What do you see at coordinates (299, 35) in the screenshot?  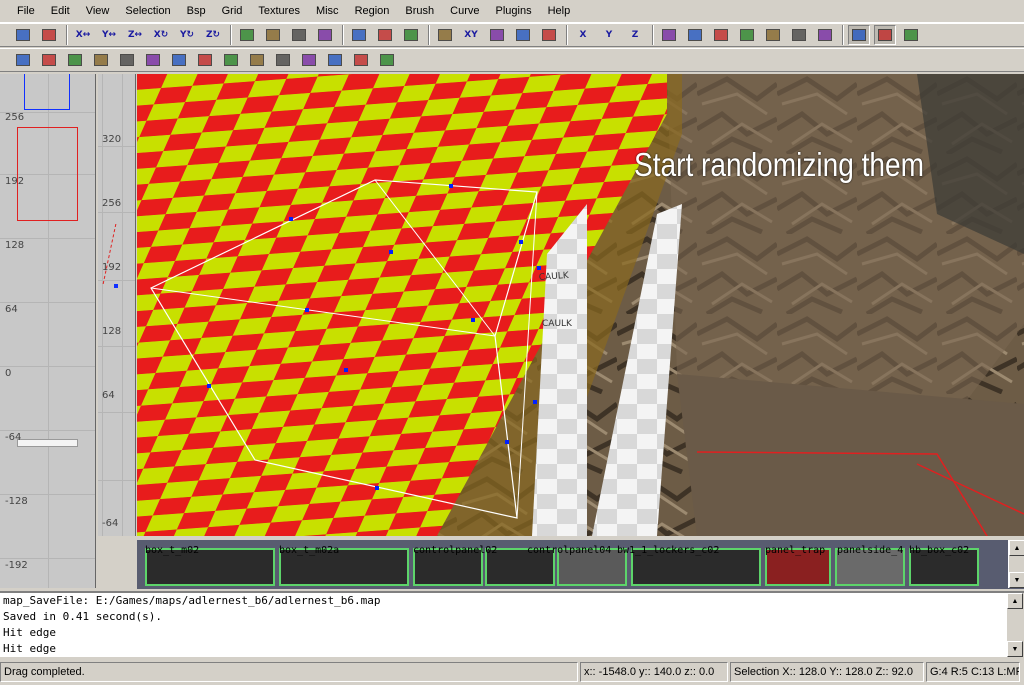 I see `csg-merge-button` at bounding box center [299, 35].